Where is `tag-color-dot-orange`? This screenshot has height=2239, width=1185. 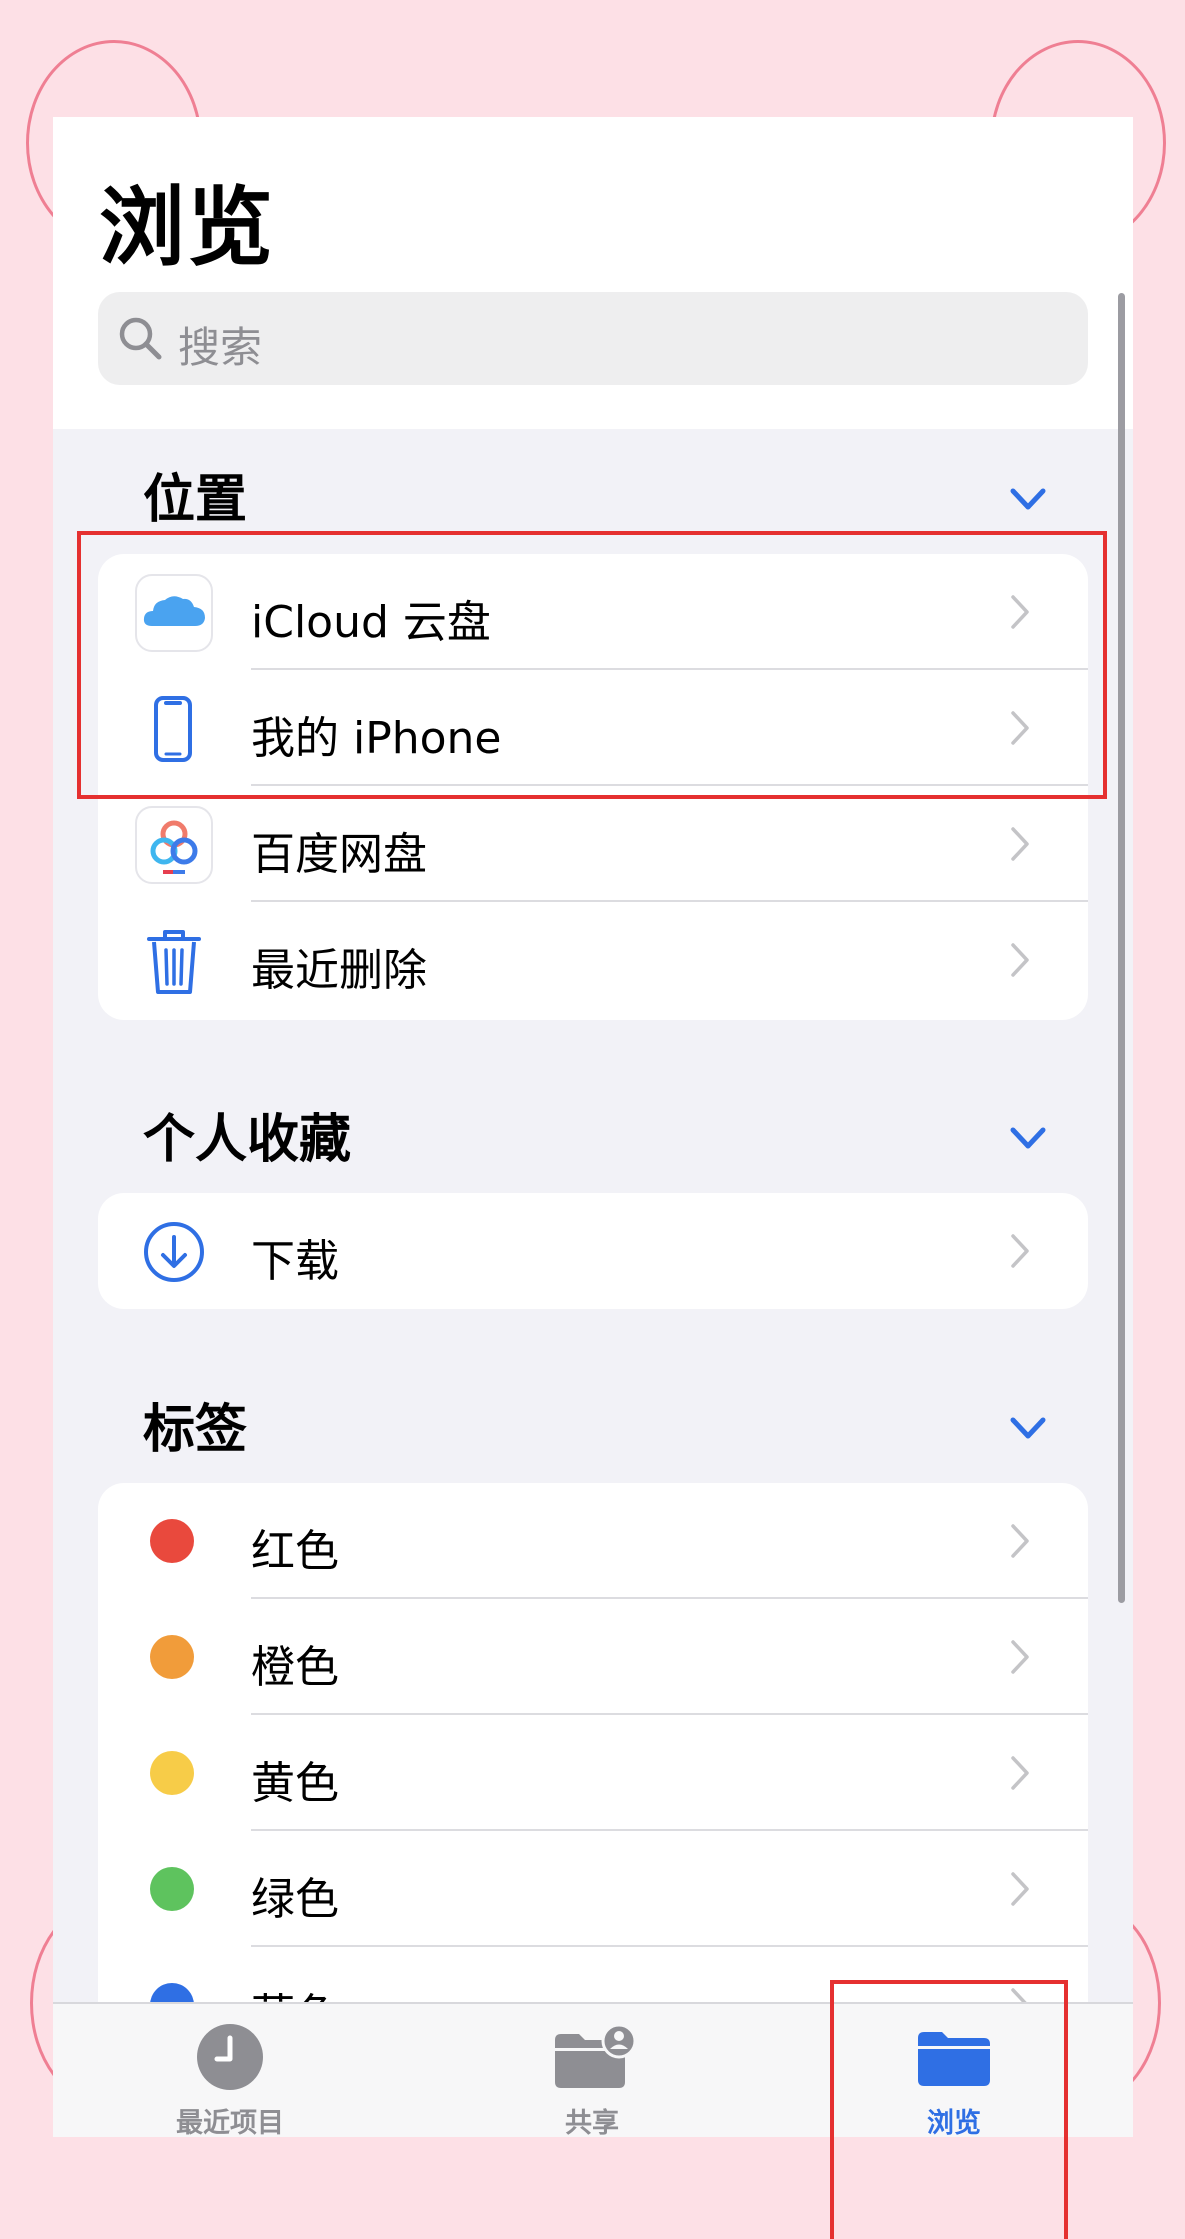 tag-color-dot-orange is located at coordinates (172, 1657).